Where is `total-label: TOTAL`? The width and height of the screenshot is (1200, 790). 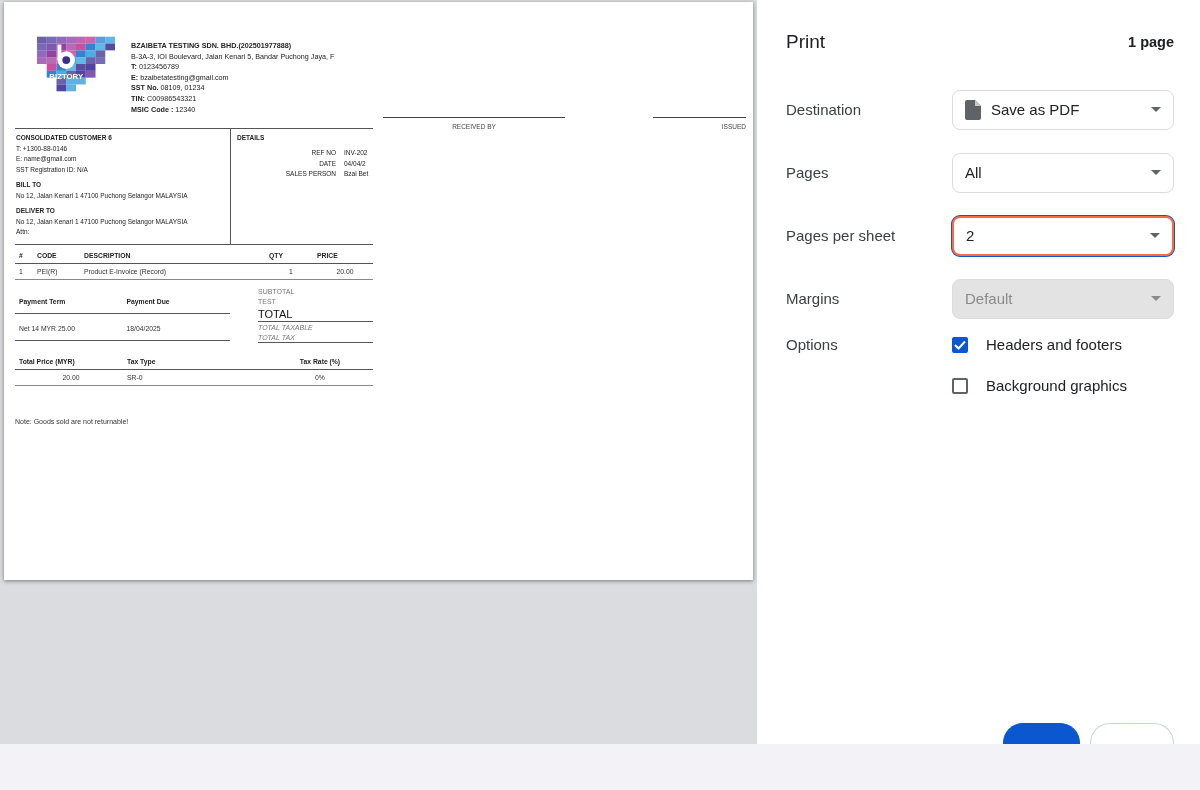
total-label: TOTAL is located at coordinates (315, 314).